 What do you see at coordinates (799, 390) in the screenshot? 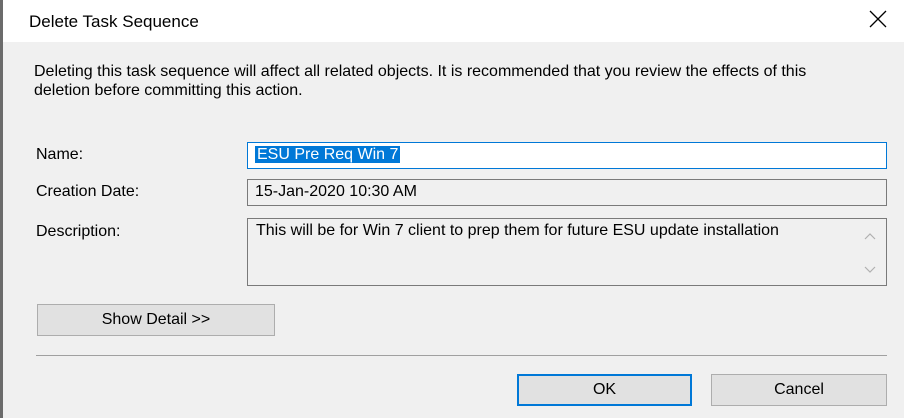
I see `cancel-button: Cancel` at bounding box center [799, 390].